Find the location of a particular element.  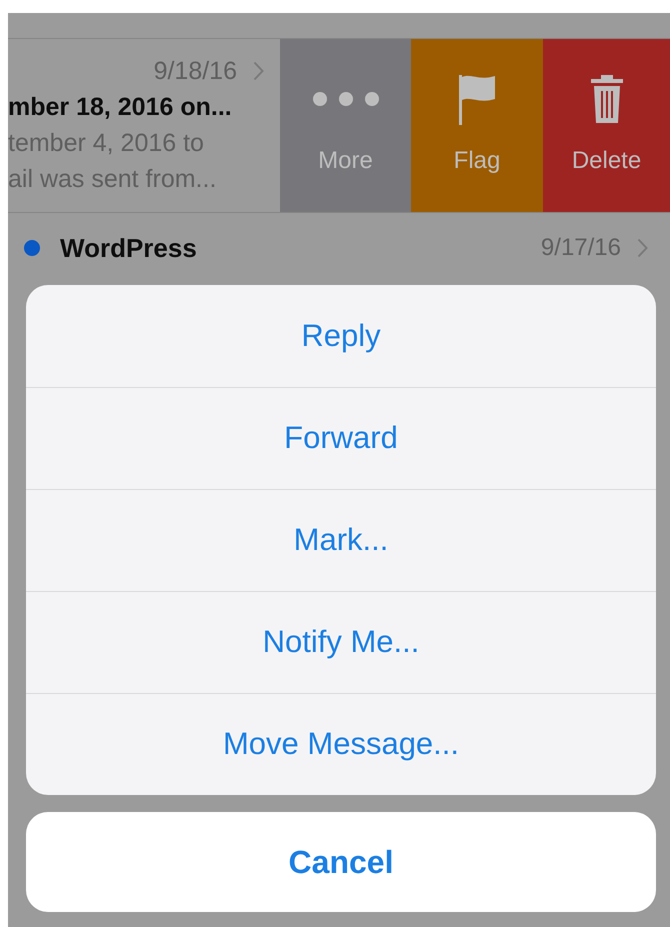

message-preview: tember 4, 2016 to is located at coordinates (106, 143).